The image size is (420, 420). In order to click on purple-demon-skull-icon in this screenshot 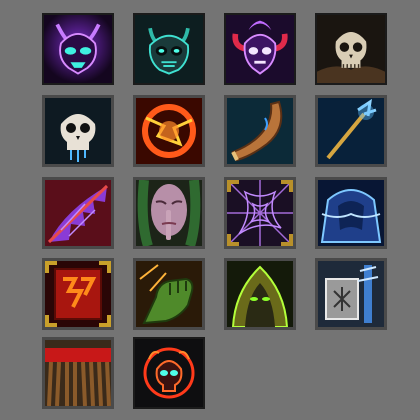, I will do `click(78, 49)`.